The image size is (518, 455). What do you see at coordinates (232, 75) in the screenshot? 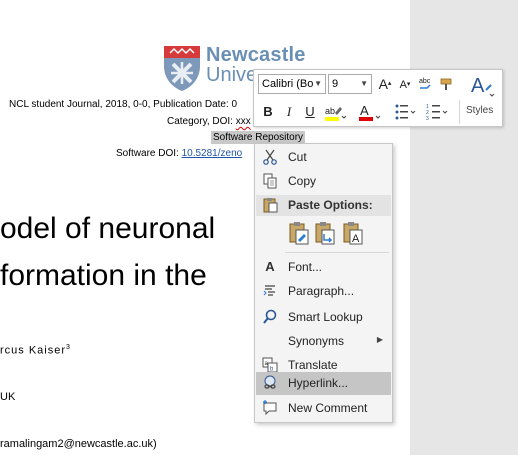
I see `logo-line2: Unive` at bounding box center [232, 75].